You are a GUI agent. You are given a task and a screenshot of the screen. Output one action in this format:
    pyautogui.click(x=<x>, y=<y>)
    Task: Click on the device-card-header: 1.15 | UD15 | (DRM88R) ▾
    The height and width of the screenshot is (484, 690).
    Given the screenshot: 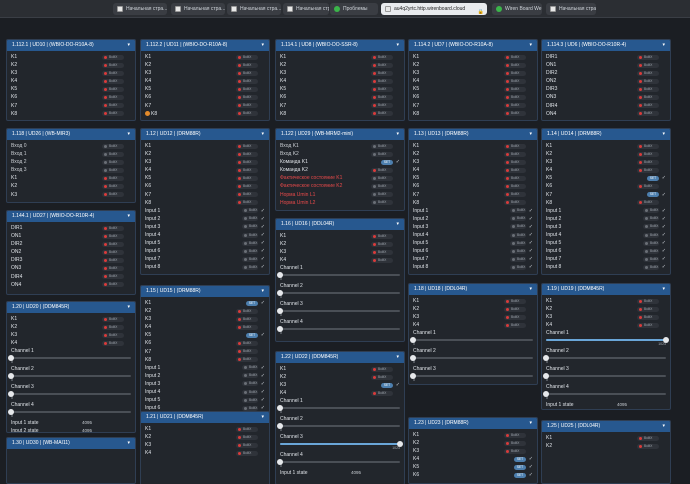 What is the action you would take?
    pyautogui.click(x=205, y=291)
    